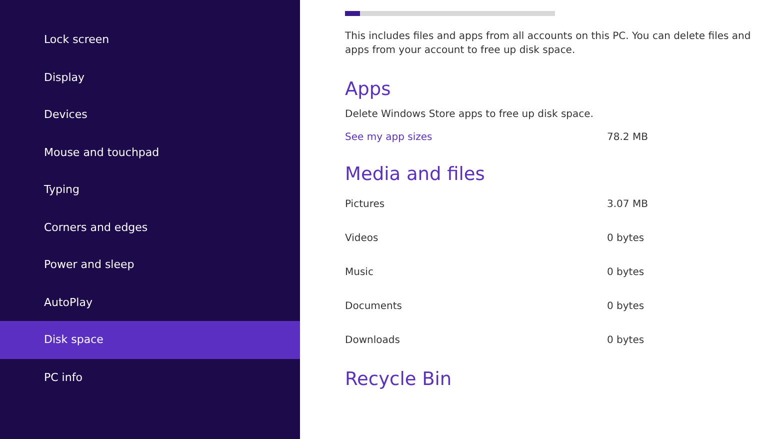 This screenshot has height=439, width=780. I want to click on sidebar-item: Disk space, so click(150, 339).